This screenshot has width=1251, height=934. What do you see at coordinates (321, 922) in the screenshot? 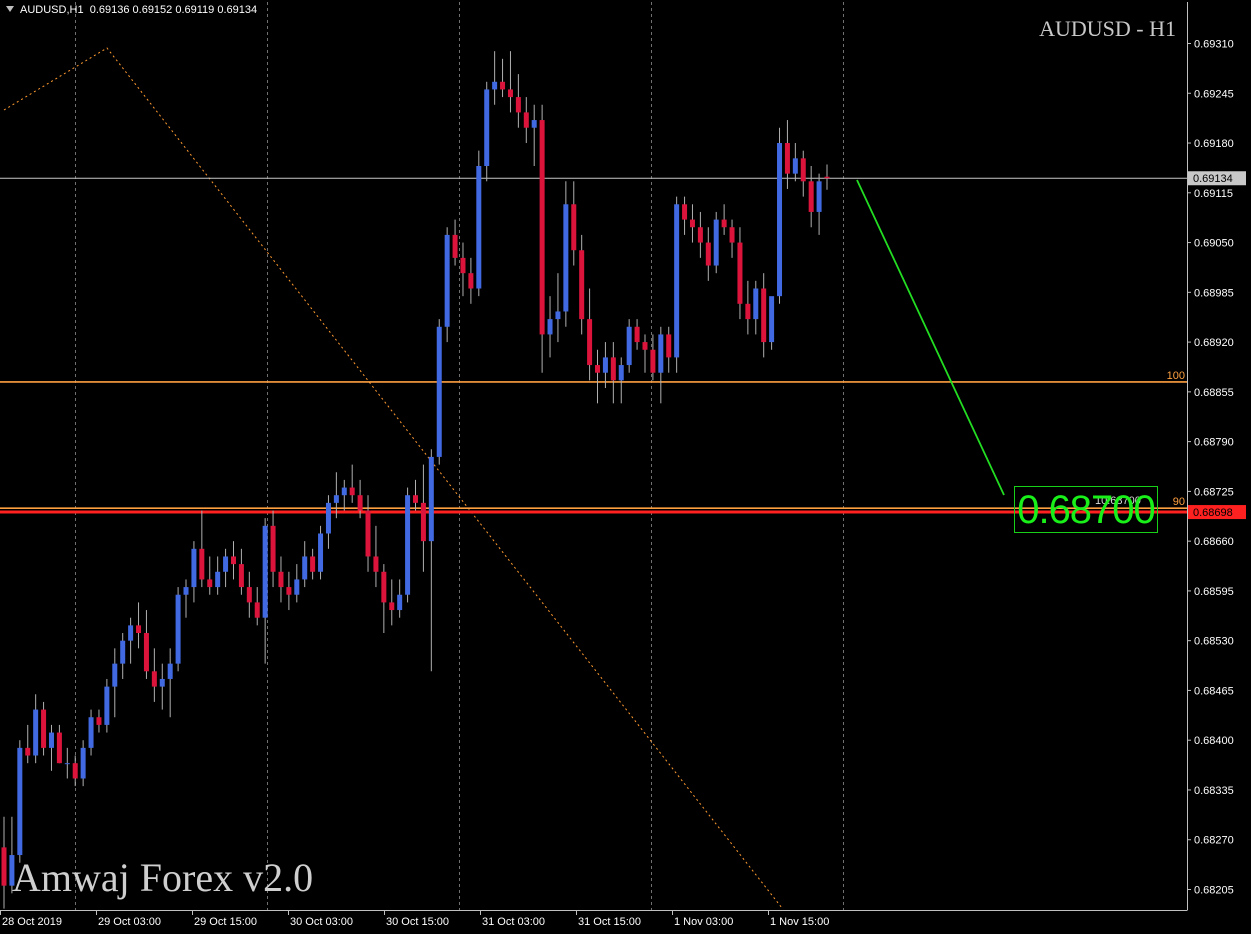
I see `x-tick-label: 30 Oct 03:00` at bounding box center [321, 922].